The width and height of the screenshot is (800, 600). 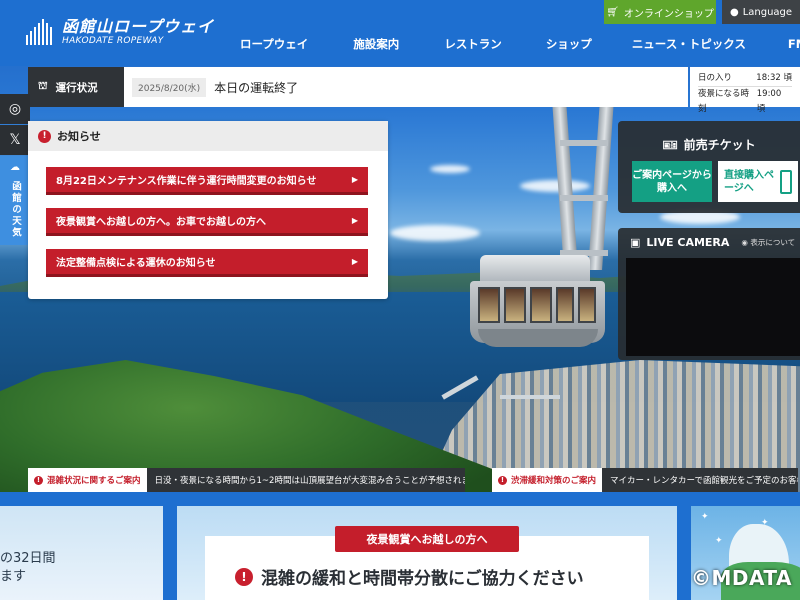 What do you see at coordinates (749, 181) in the screenshot?
I see `ticket-direct-label: 直接購入ページへ` at bounding box center [749, 181].